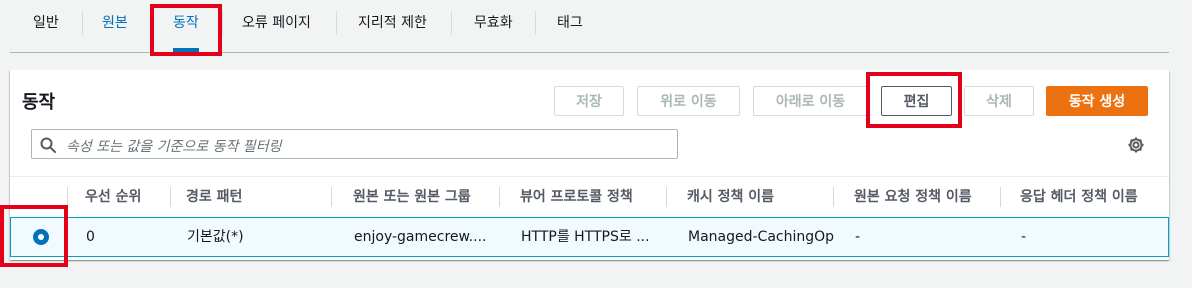  I want to click on panel-title: 동작, so click(39, 102).